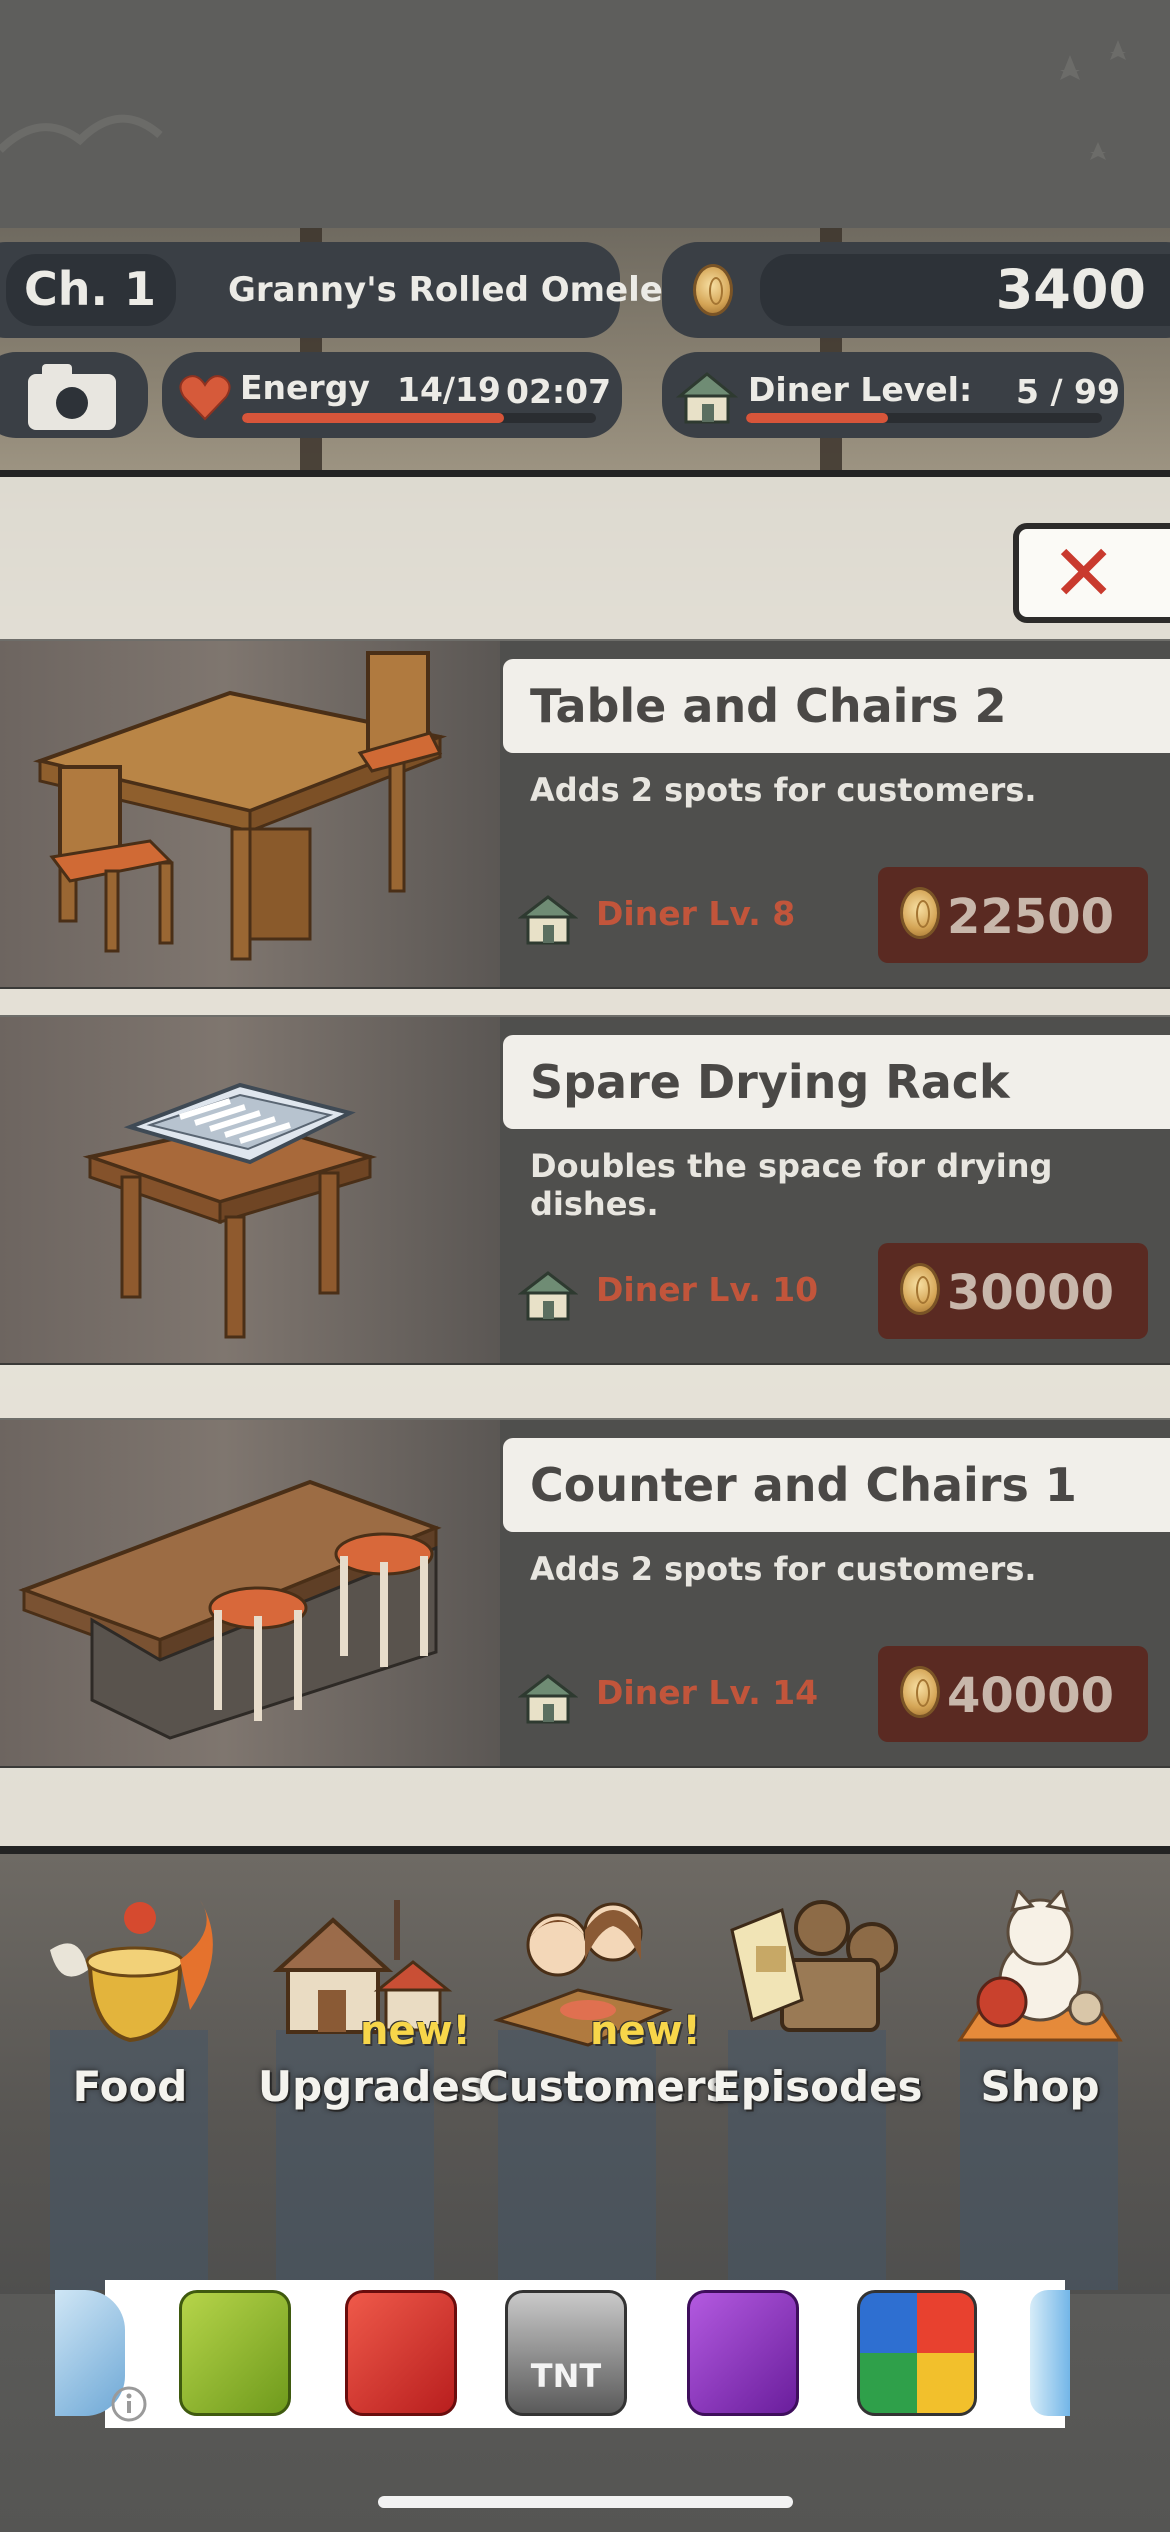 The height and width of the screenshot is (2532, 1170). What do you see at coordinates (791, 1185) in the screenshot?
I see `item-description: Doubles the space for drying dishes.` at bounding box center [791, 1185].